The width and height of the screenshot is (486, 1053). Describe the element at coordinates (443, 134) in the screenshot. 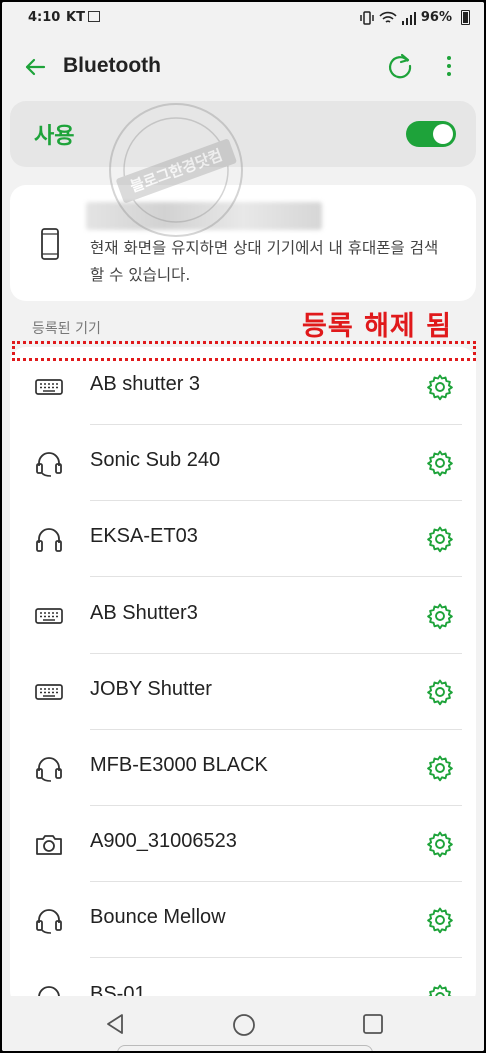

I see `switch-knob` at that location.